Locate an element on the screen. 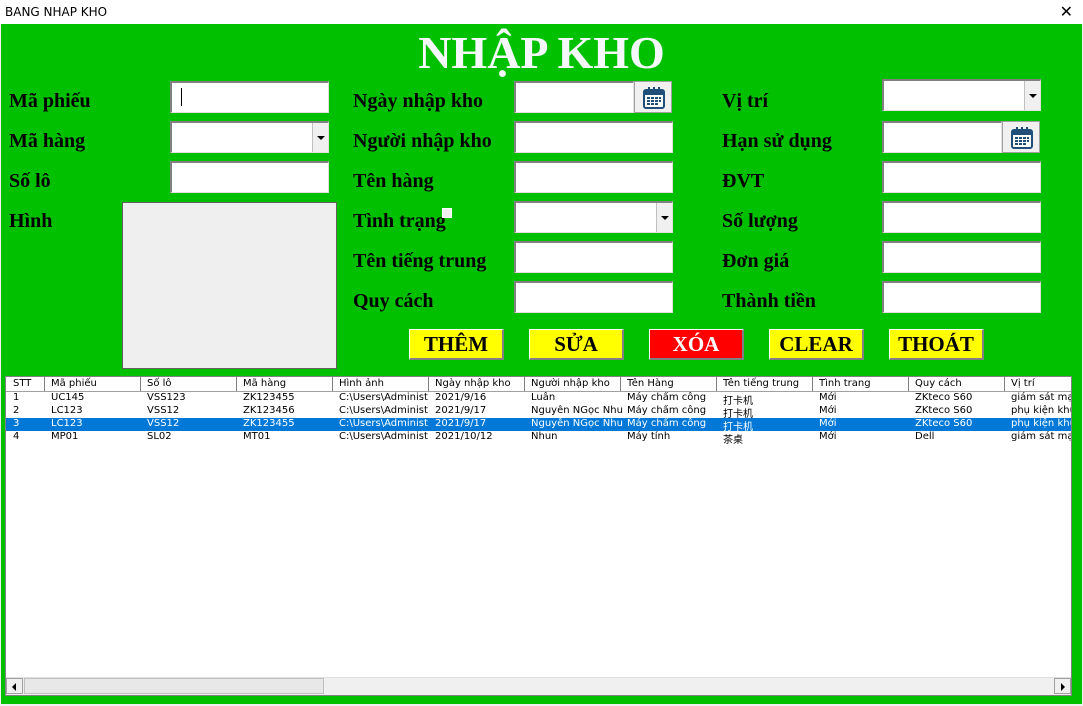 The image size is (1083, 706). close-icon: ✕ is located at coordinates (1066, 11).